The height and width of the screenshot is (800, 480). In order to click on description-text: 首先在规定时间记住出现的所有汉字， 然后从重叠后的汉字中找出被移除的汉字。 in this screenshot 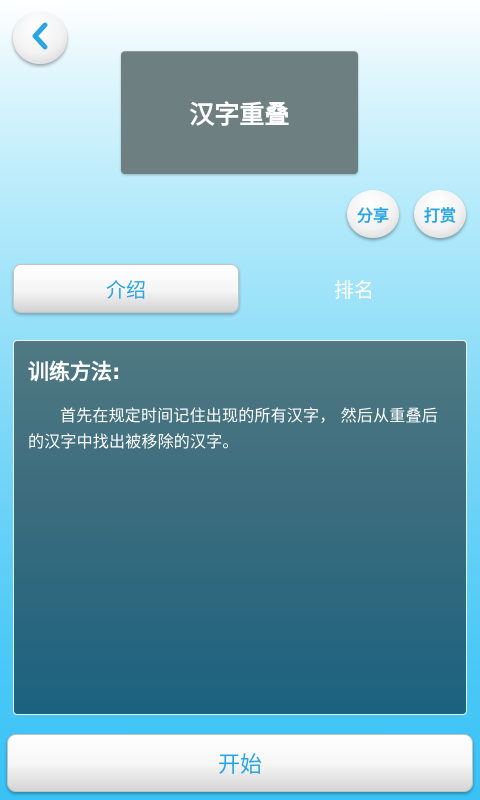, I will do `click(233, 428)`.